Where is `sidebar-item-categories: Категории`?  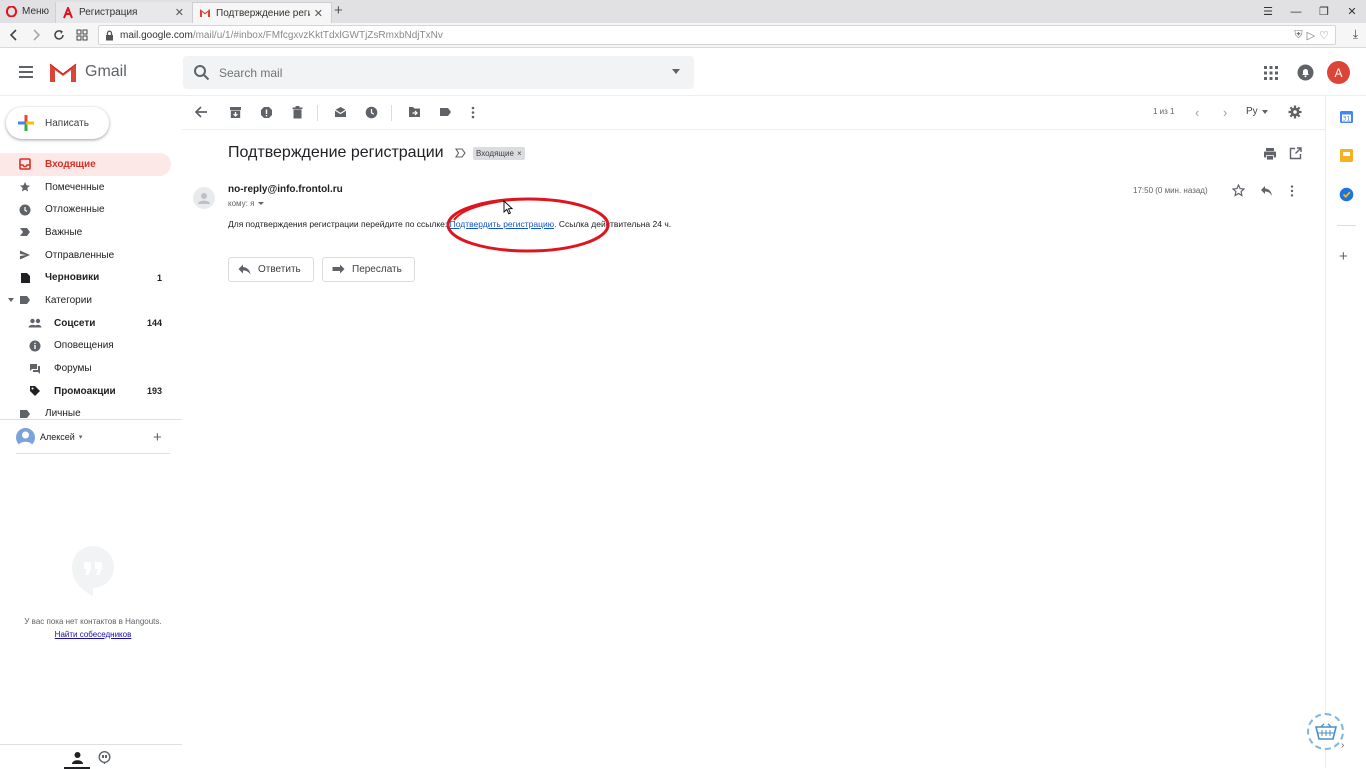
sidebar-item-categories: Категории is located at coordinates (91, 300).